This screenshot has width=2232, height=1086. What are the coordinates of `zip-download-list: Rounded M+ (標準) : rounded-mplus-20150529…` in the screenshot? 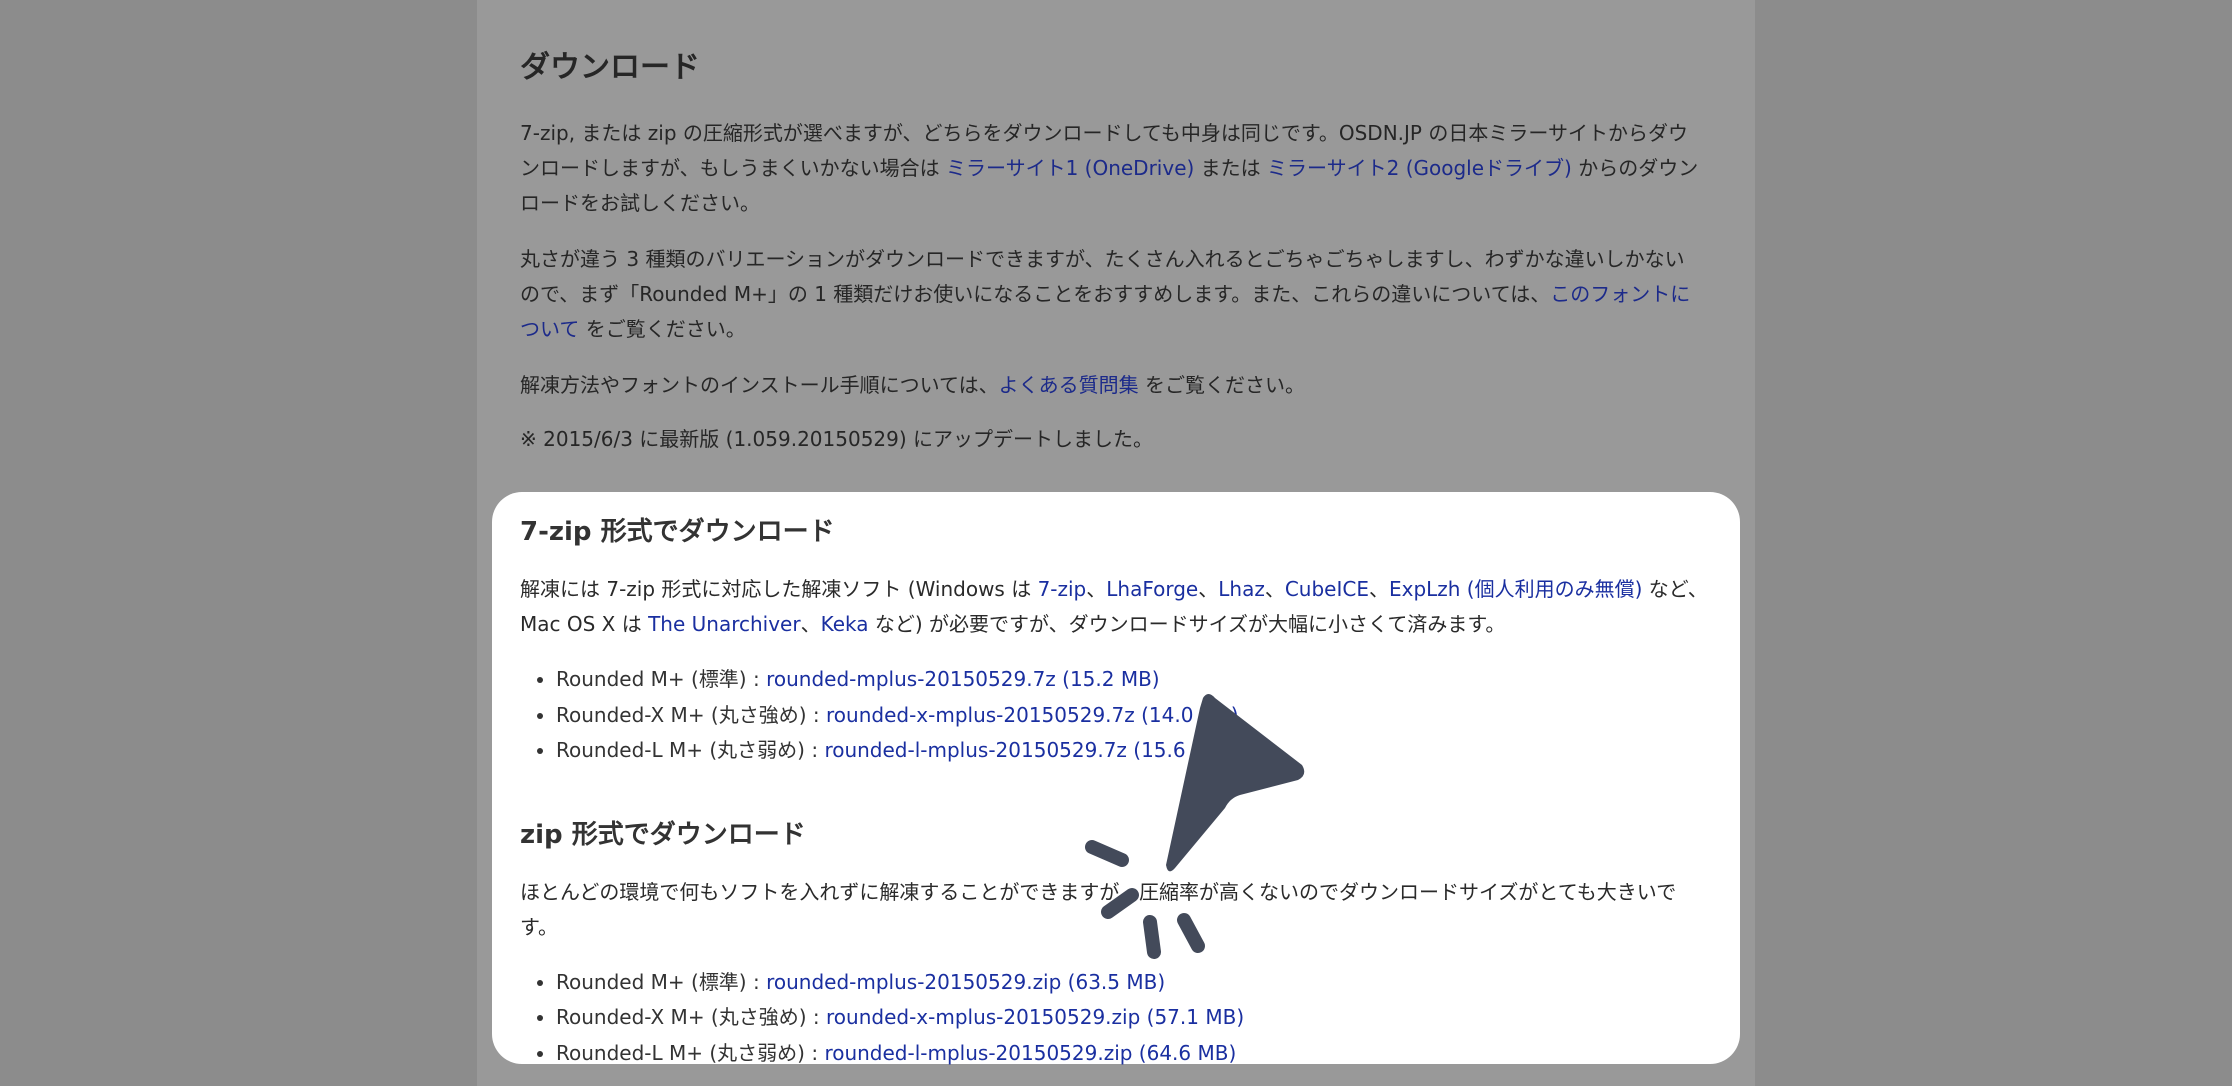 It's located at (1115, 1018).